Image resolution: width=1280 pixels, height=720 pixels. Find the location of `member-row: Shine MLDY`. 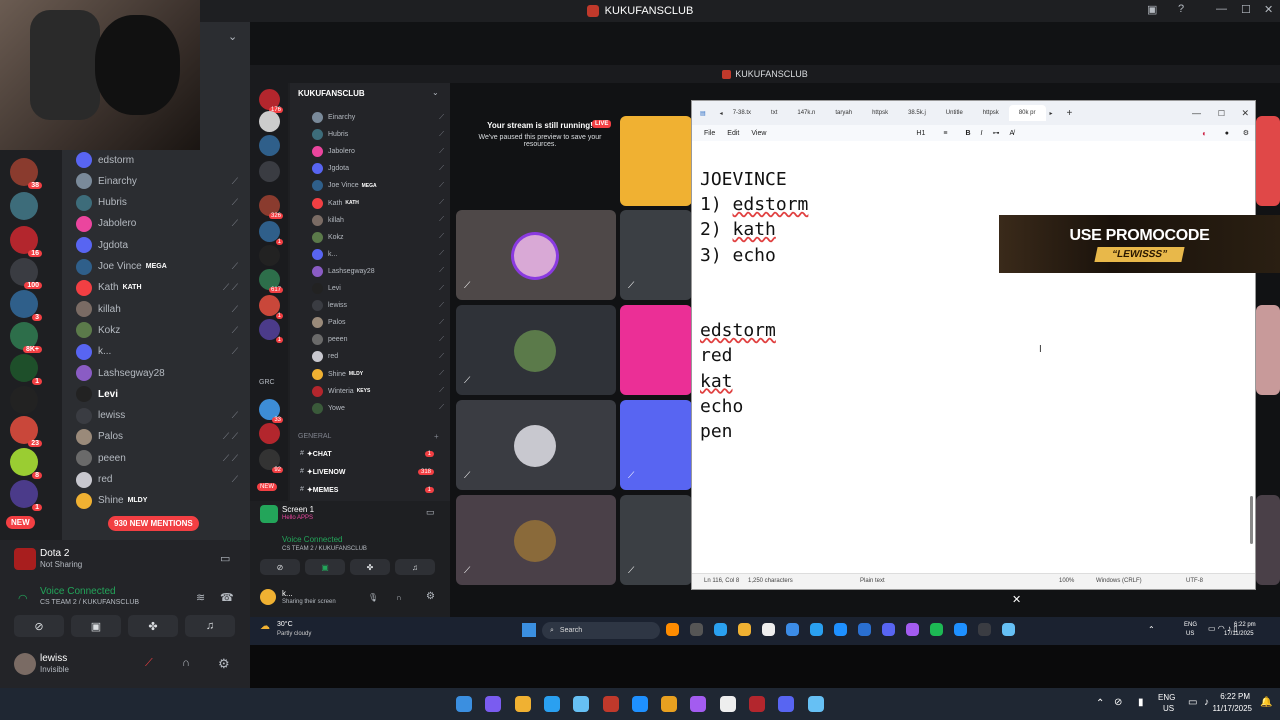

member-row: Shine MLDY is located at coordinates (161, 501).